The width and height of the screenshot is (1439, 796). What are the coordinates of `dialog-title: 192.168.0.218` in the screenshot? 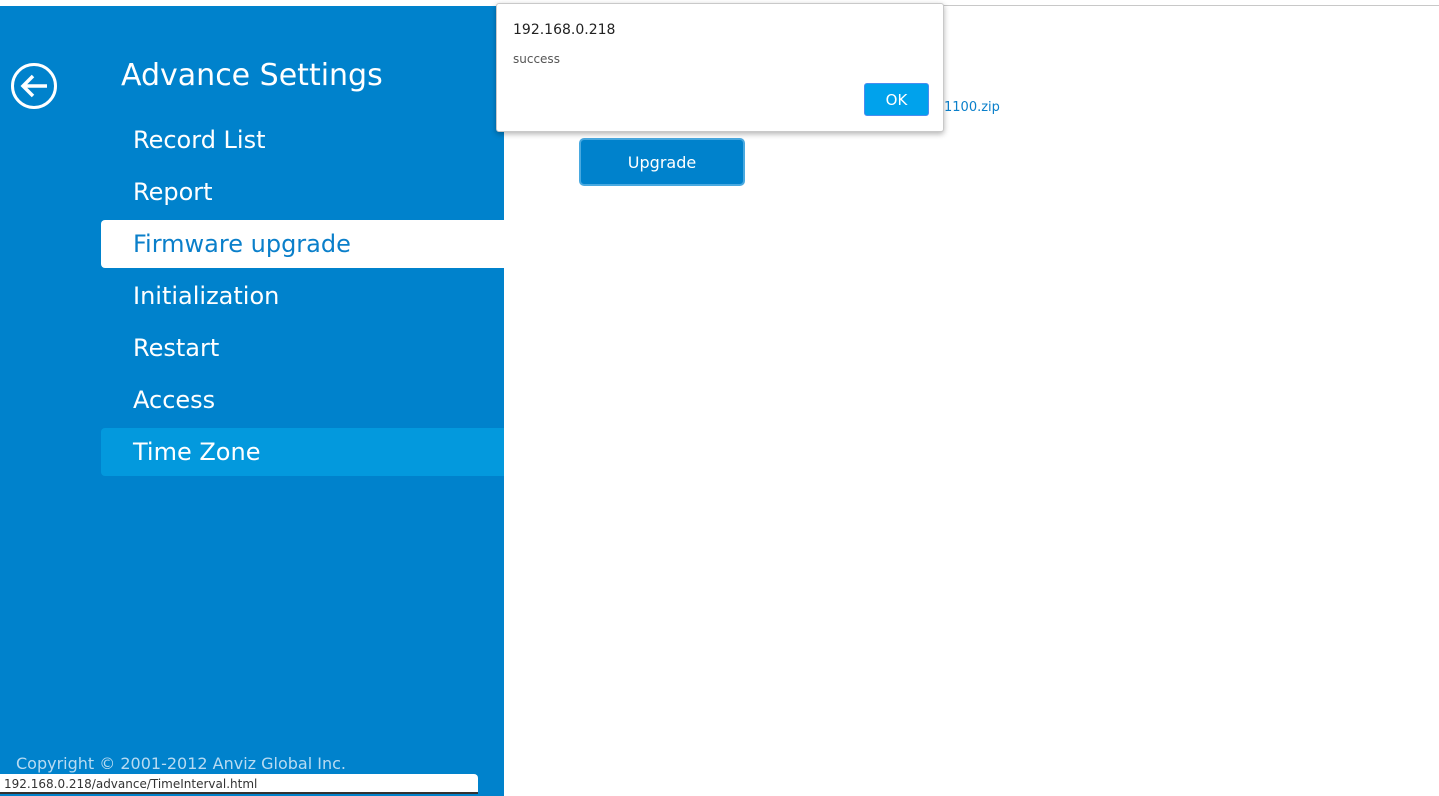 It's located at (564, 30).